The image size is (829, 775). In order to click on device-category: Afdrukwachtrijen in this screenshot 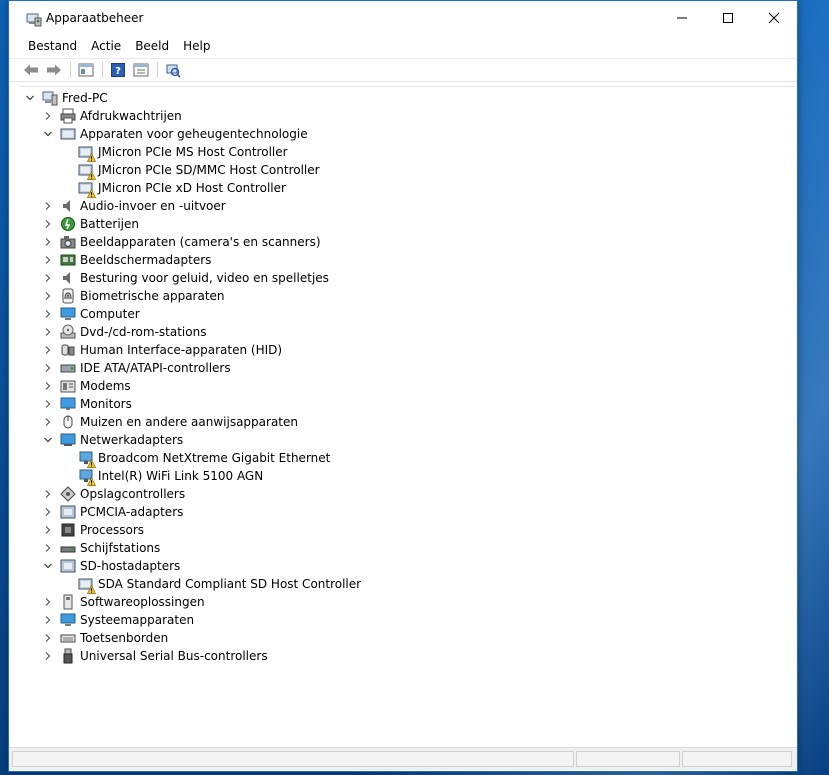, I will do `click(112, 116)`.